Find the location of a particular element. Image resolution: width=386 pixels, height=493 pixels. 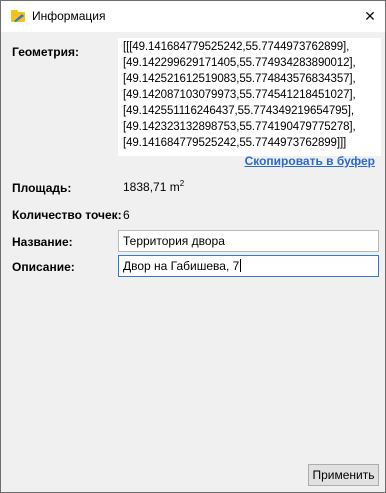

description-field: Двор на Габишева, 7 is located at coordinates (248, 266).